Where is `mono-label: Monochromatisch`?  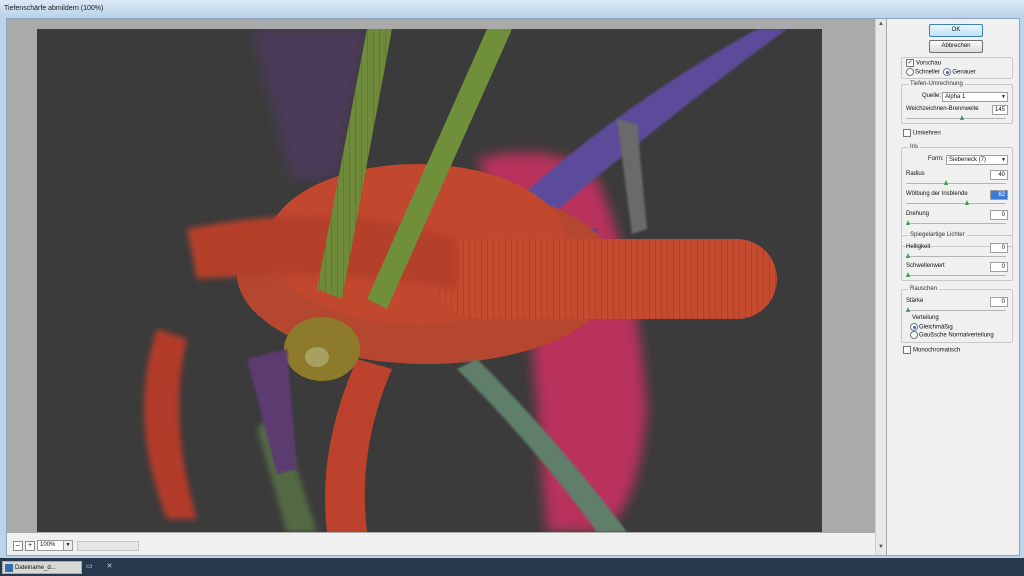
mono-label: Monochromatisch is located at coordinates (937, 350).